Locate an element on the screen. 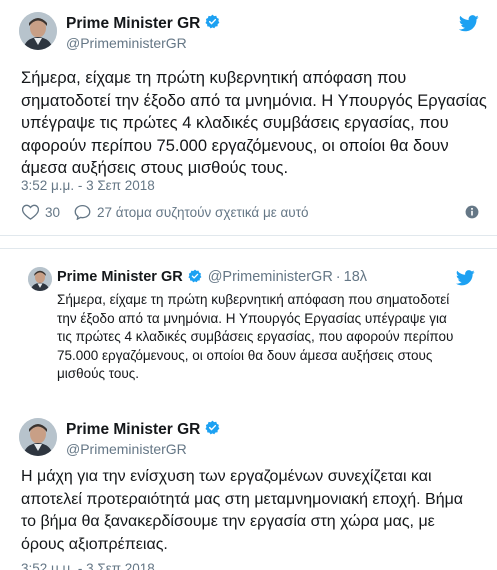 The width and height of the screenshot is (497, 570). quoted-author-name: Prime Minister GR is located at coordinates (120, 277).